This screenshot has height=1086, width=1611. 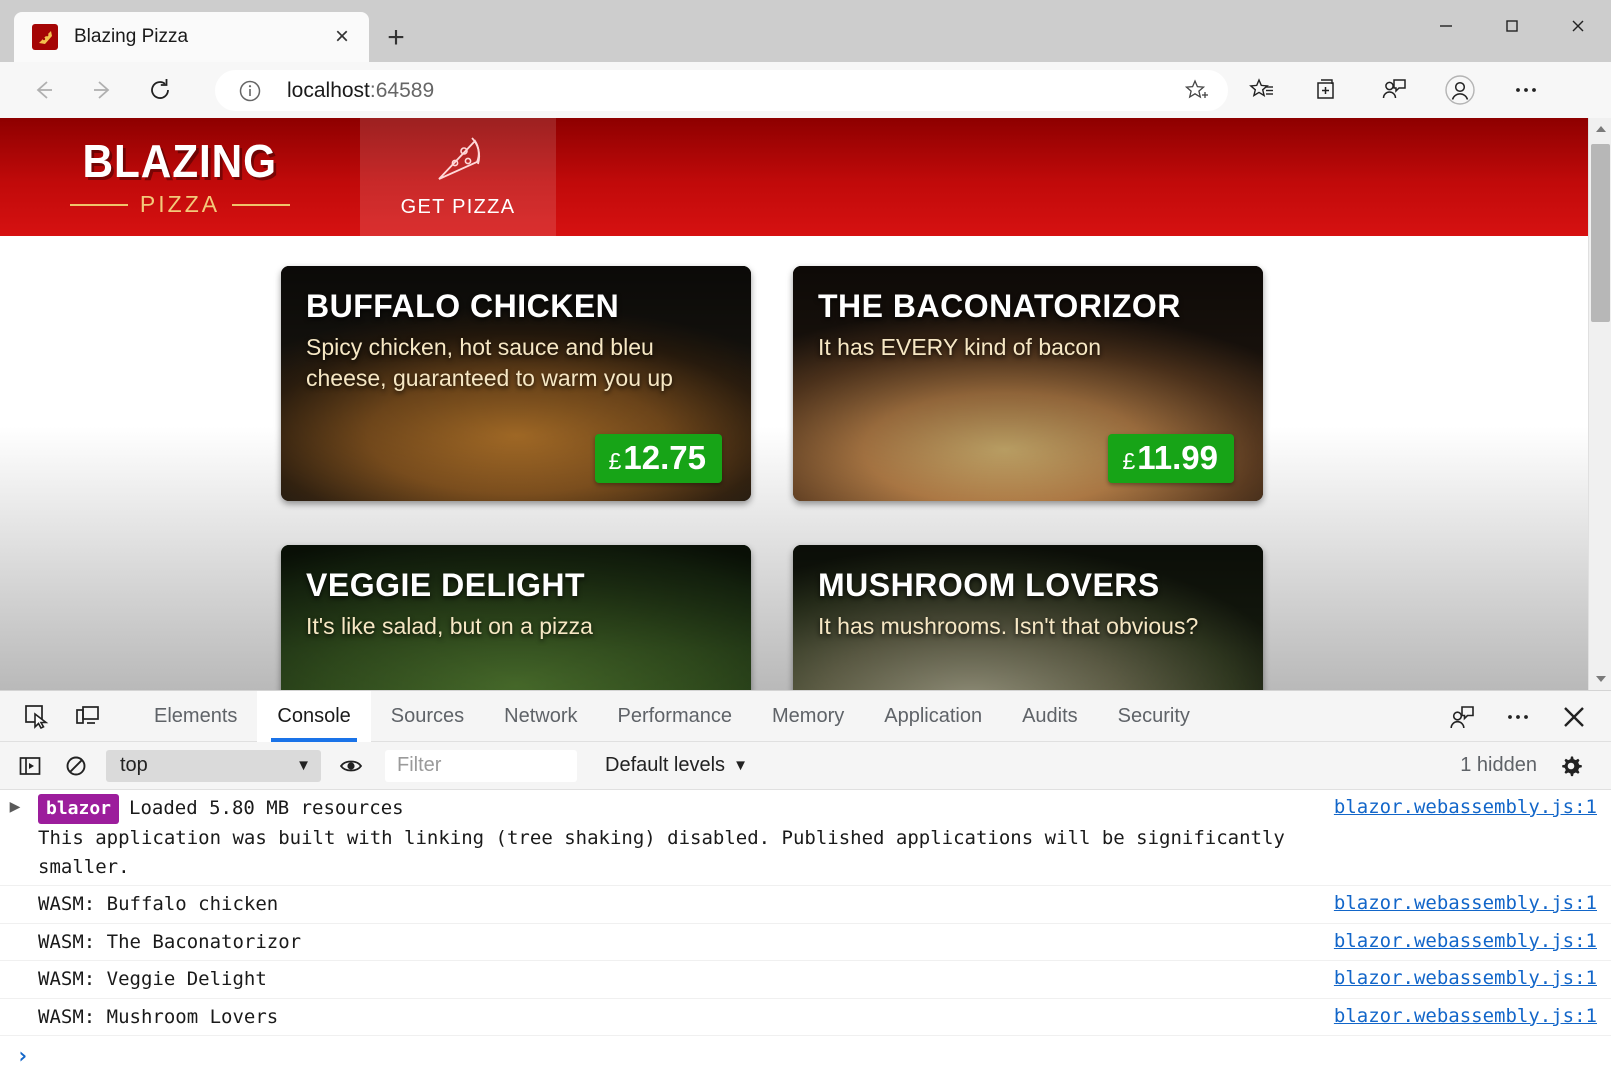 What do you see at coordinates (79, 809) in the screenshot?
I see `blazor-badge: blazor` at bounding box center [79, 809].